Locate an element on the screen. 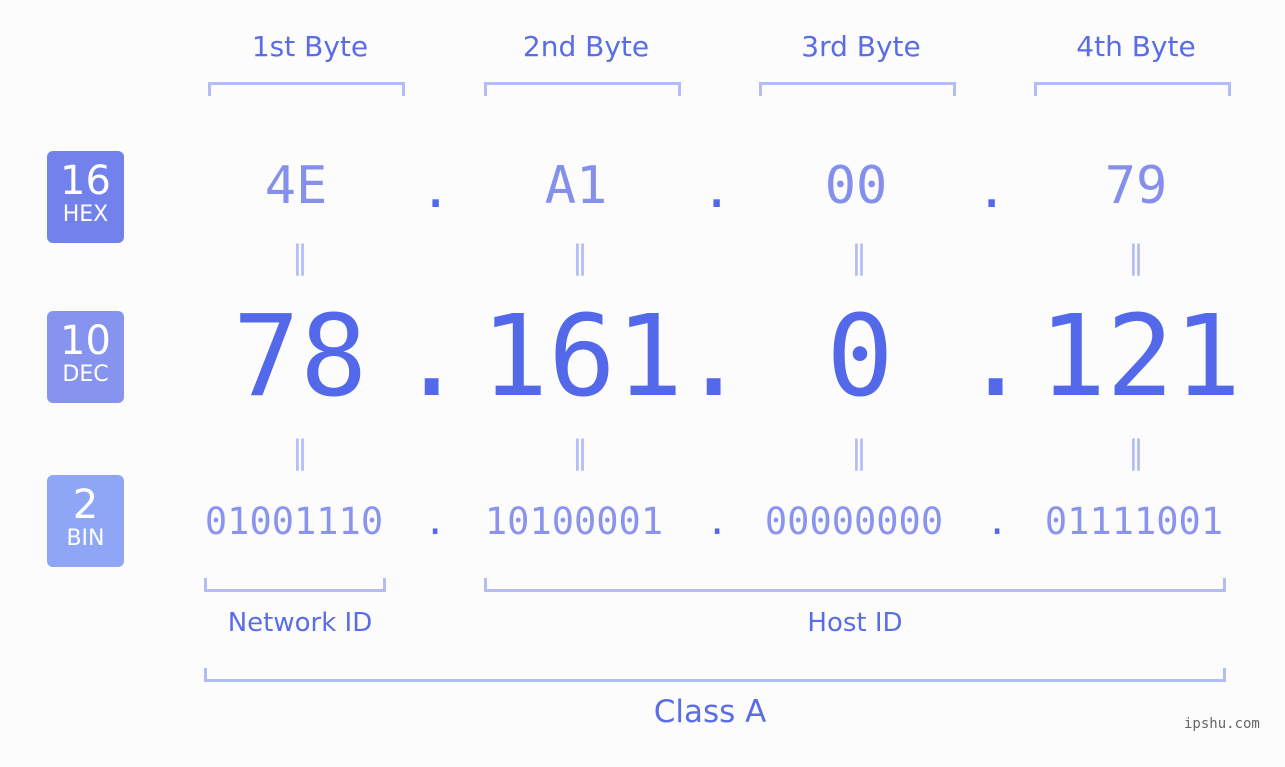  dec-base: 10 is located at coordinates (85, 341).